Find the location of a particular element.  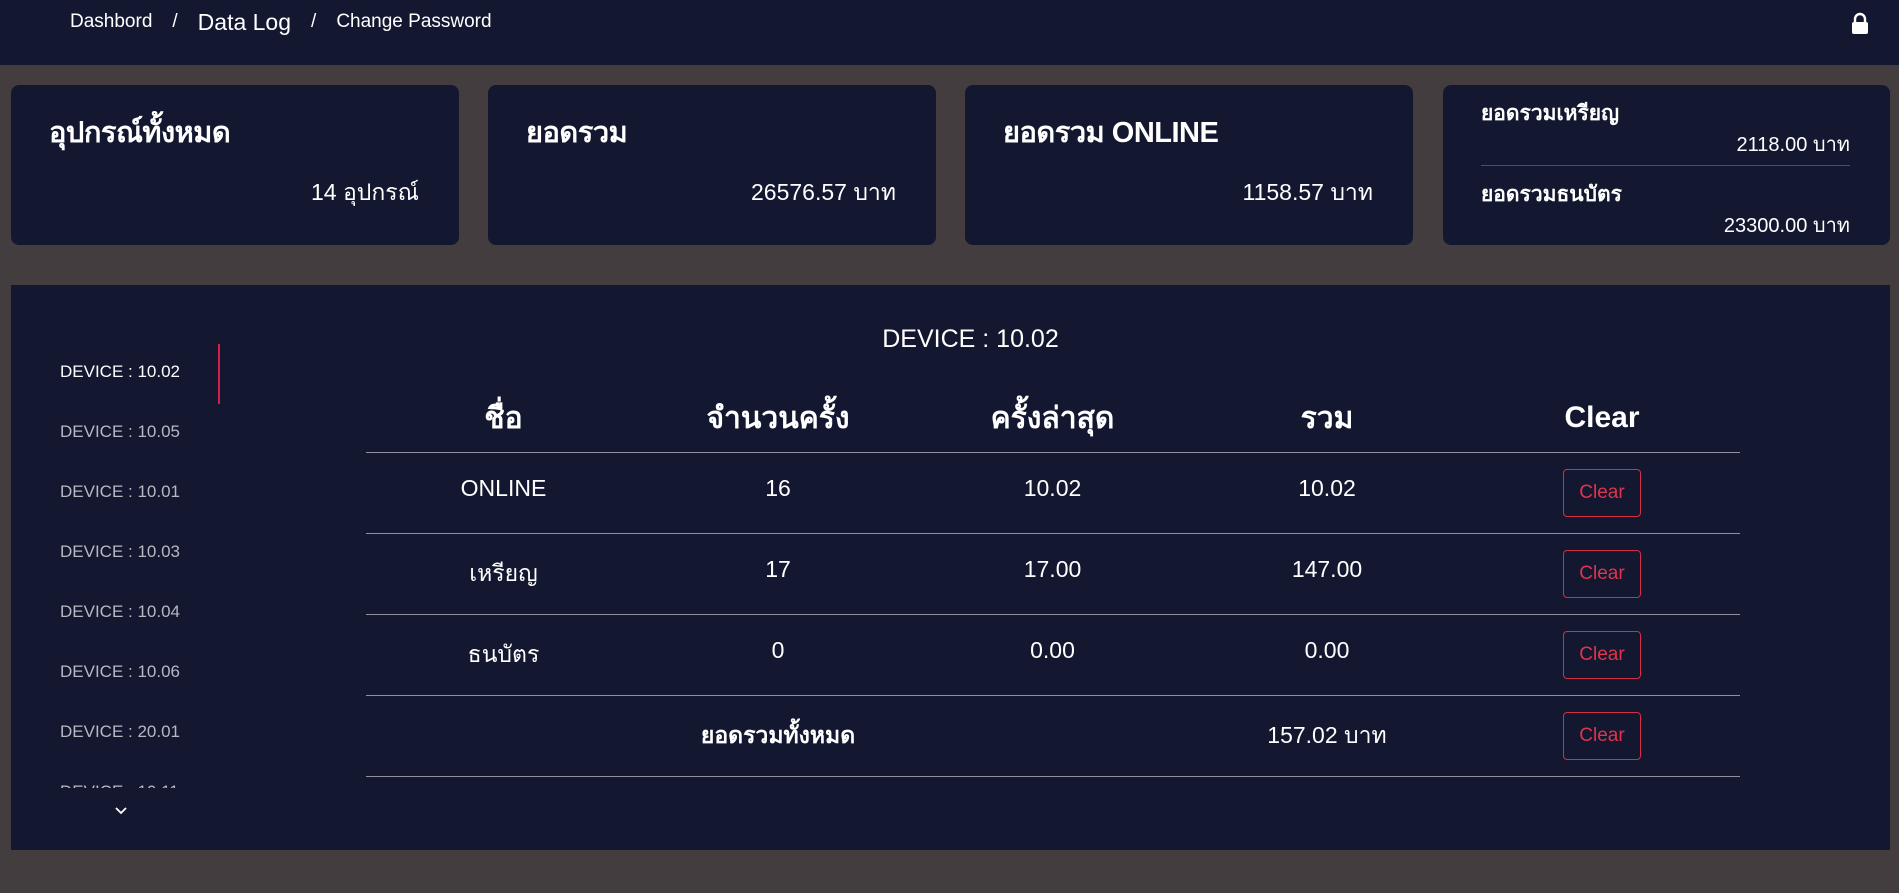

clear-online-button: Clear is located at coordinates (1602, 492).